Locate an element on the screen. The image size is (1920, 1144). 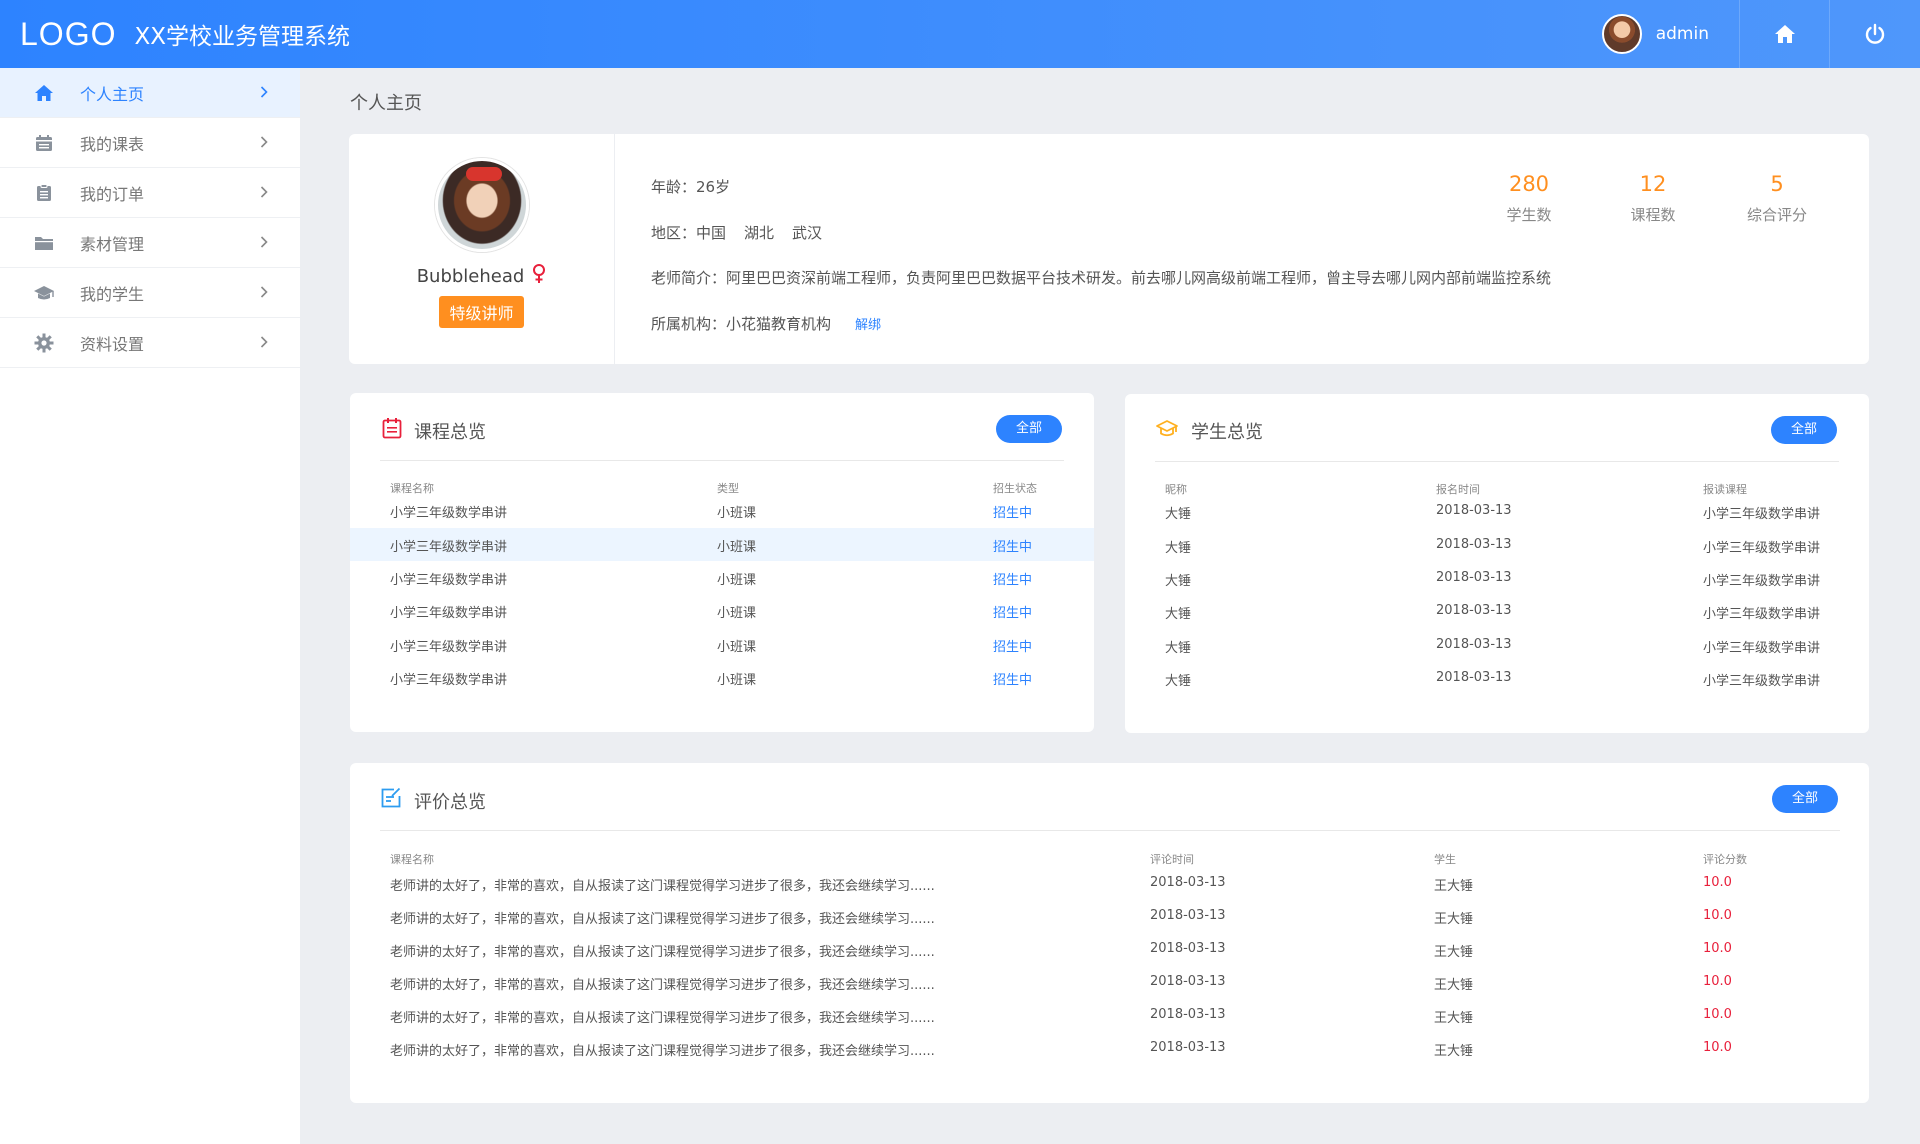
teacher-stats: 280 学生数 12 课程数 5 综合评分 is located at coordinates (1653, 198).